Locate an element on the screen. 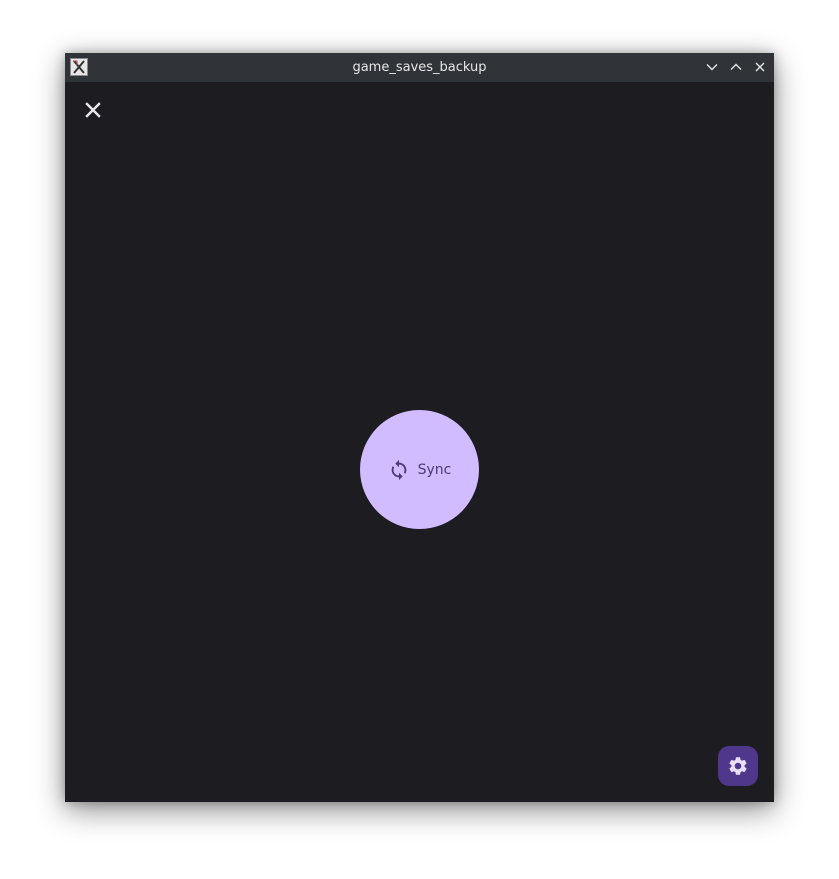  maximize-button is located at coordinates (736, 67).